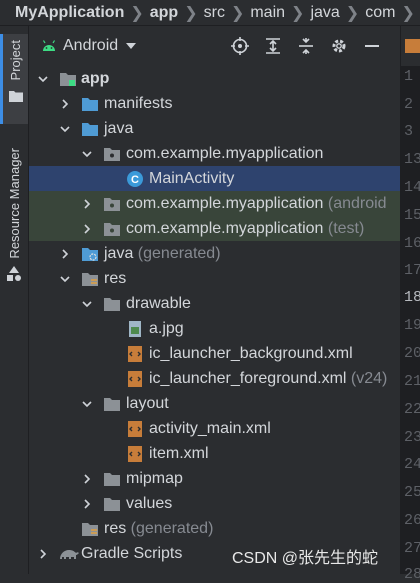  Describe the element at coordinates (90, 279) in the screenshot. I see `resource-folder-icon` at that location.